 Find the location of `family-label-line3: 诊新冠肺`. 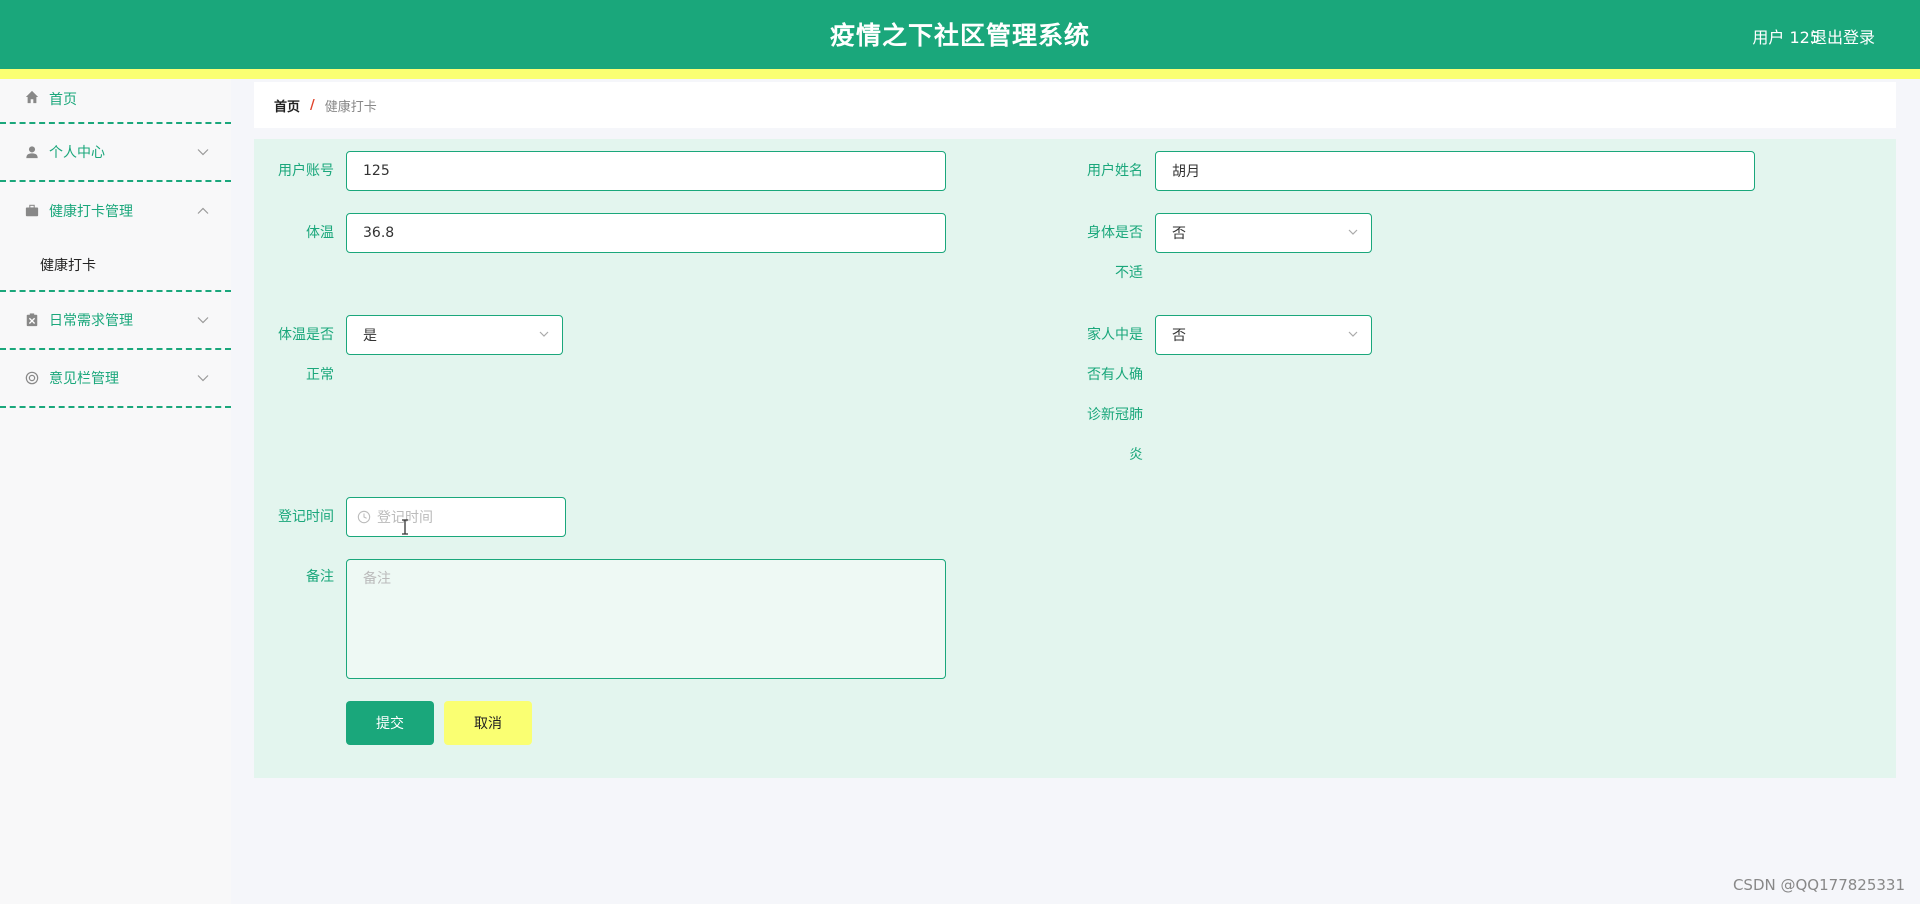

family-label-line3: 诊新冠肺 is located at coordinates (1115, 415).